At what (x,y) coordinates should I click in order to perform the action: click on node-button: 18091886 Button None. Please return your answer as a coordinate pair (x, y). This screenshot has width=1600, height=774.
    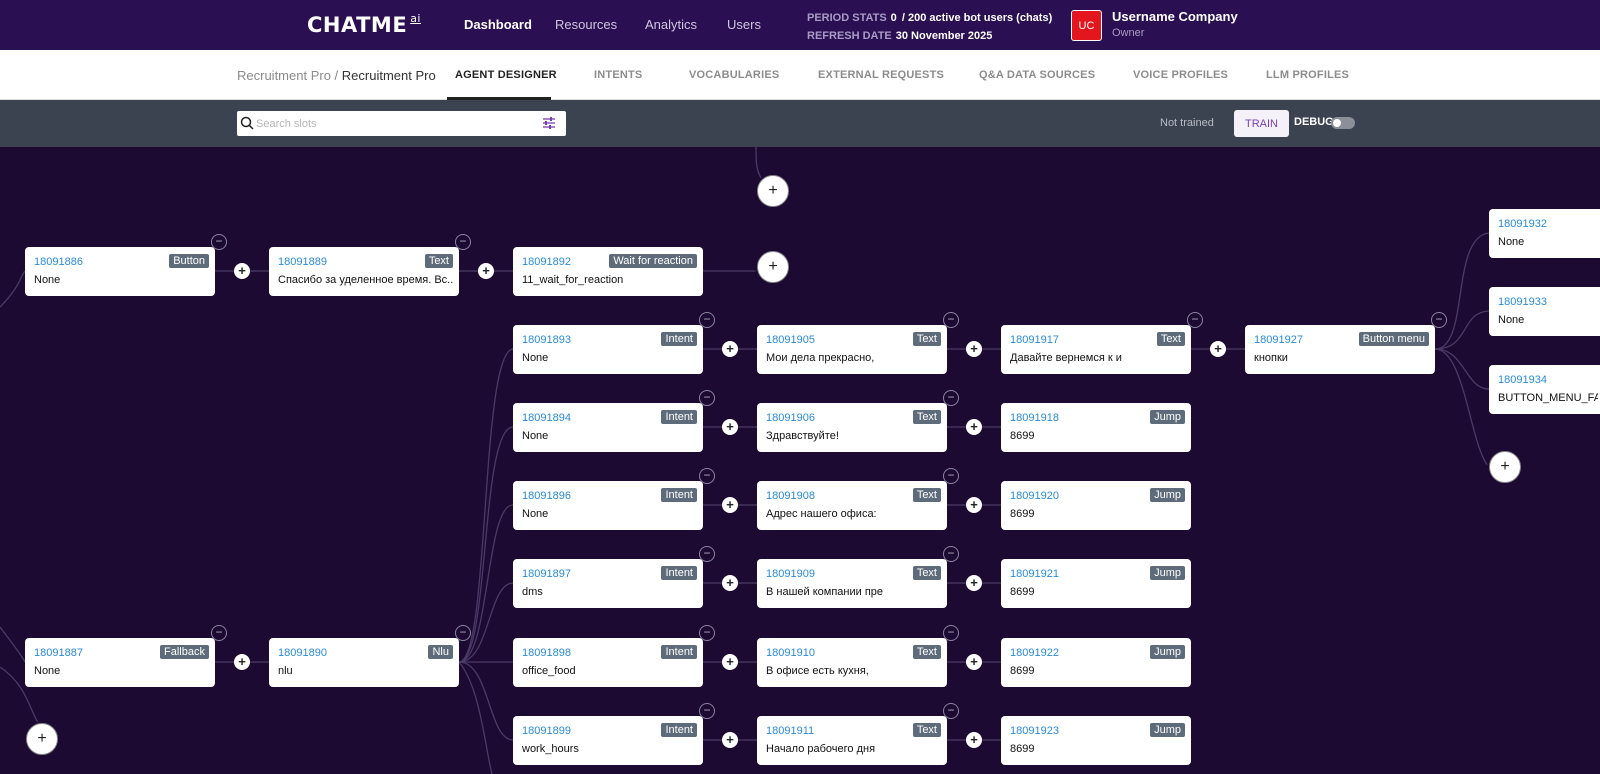
    Looking at the image, I should click on (120, 271).